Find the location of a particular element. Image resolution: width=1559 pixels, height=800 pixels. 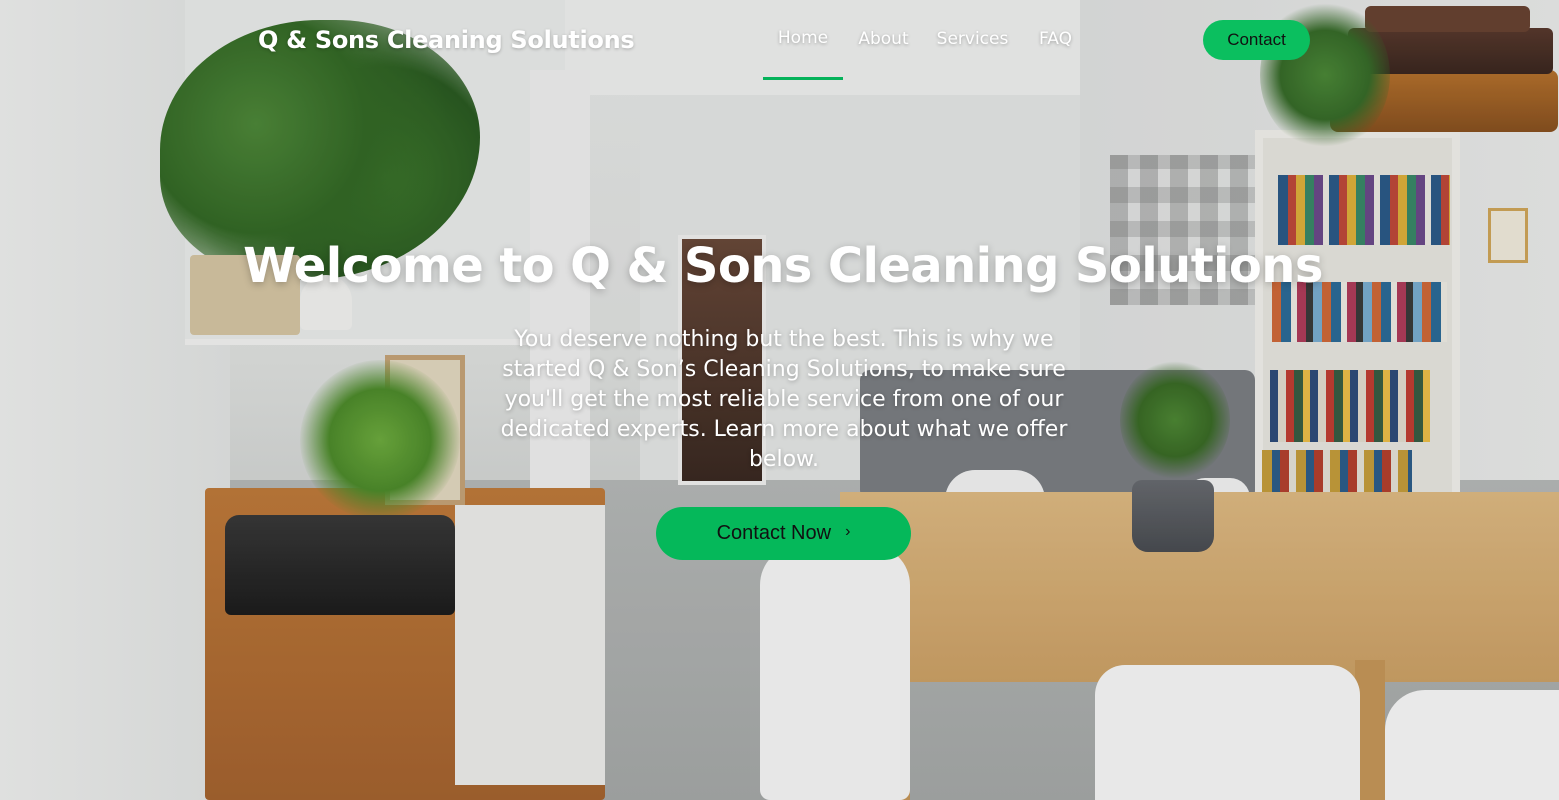

nav-item-faq: FAQ is located at coordinates (1055, 40).